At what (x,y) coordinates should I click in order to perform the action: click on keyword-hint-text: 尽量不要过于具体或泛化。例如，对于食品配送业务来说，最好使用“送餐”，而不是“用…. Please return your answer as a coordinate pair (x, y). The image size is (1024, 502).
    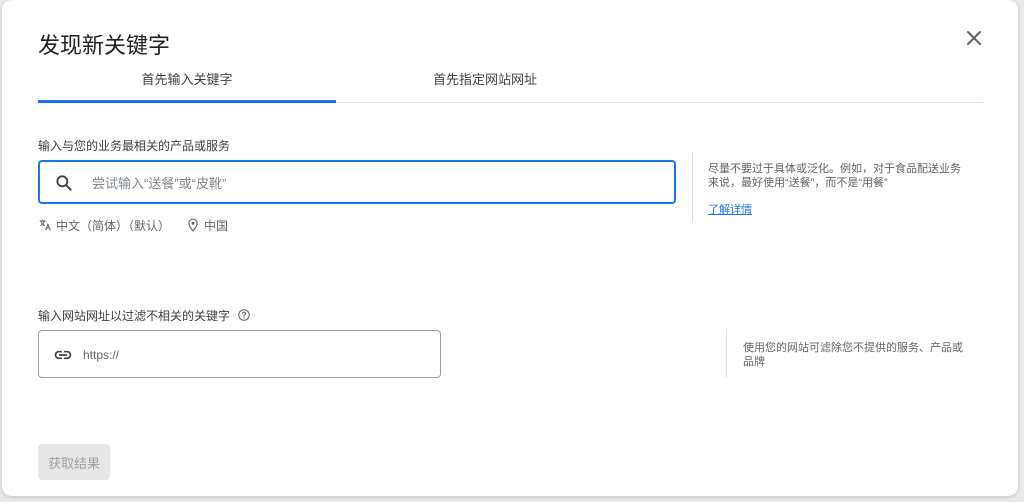
    Looking at the image, I should click on (834, 176).